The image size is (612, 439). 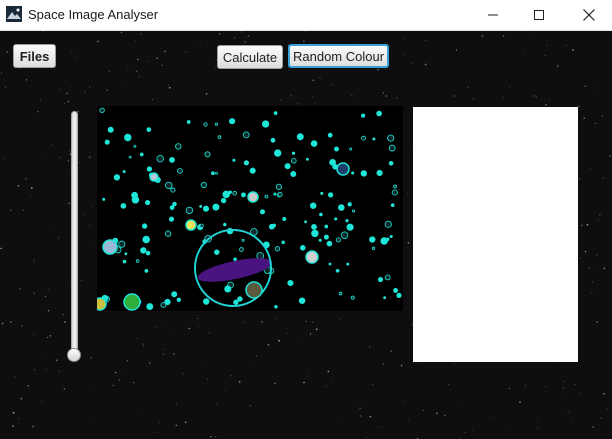 I want to click on close-button, so click(x=589, y=15).